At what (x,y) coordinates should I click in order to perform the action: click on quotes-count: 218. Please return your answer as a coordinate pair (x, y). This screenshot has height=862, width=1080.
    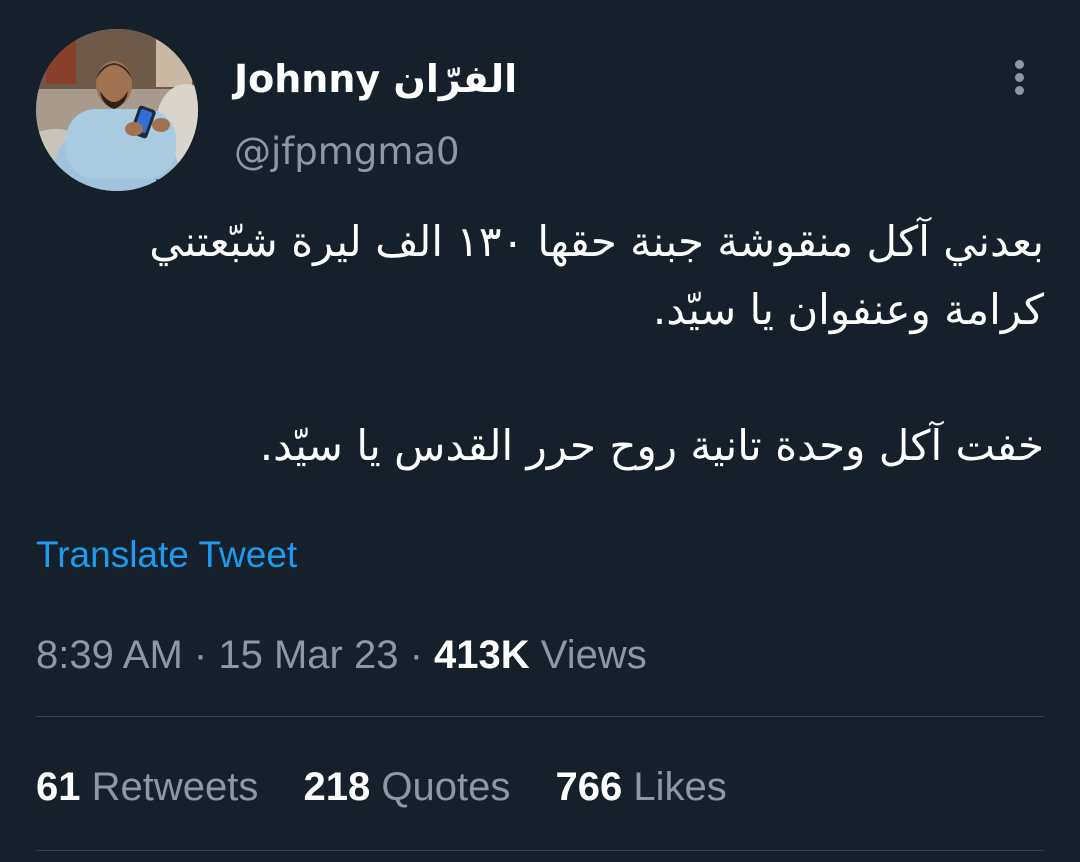
    Looking at the image, I should click on (337, 787).